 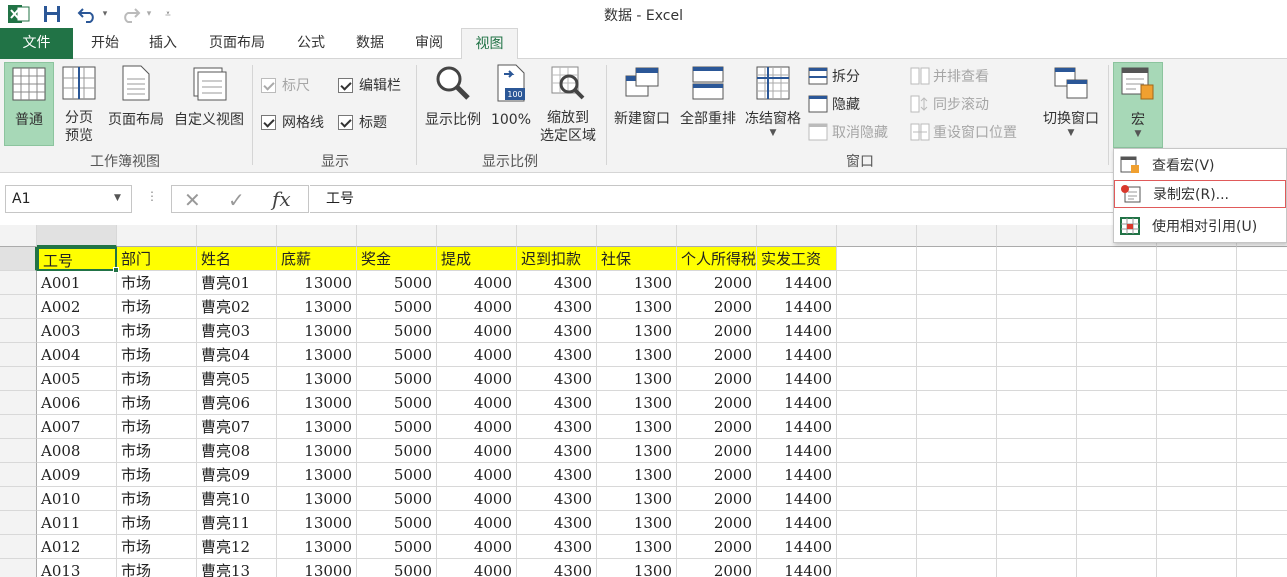 What do you see at coordinates (77, 379) in the screenshot?
I see `table-cell: A005` at bounding box center [77, 379].